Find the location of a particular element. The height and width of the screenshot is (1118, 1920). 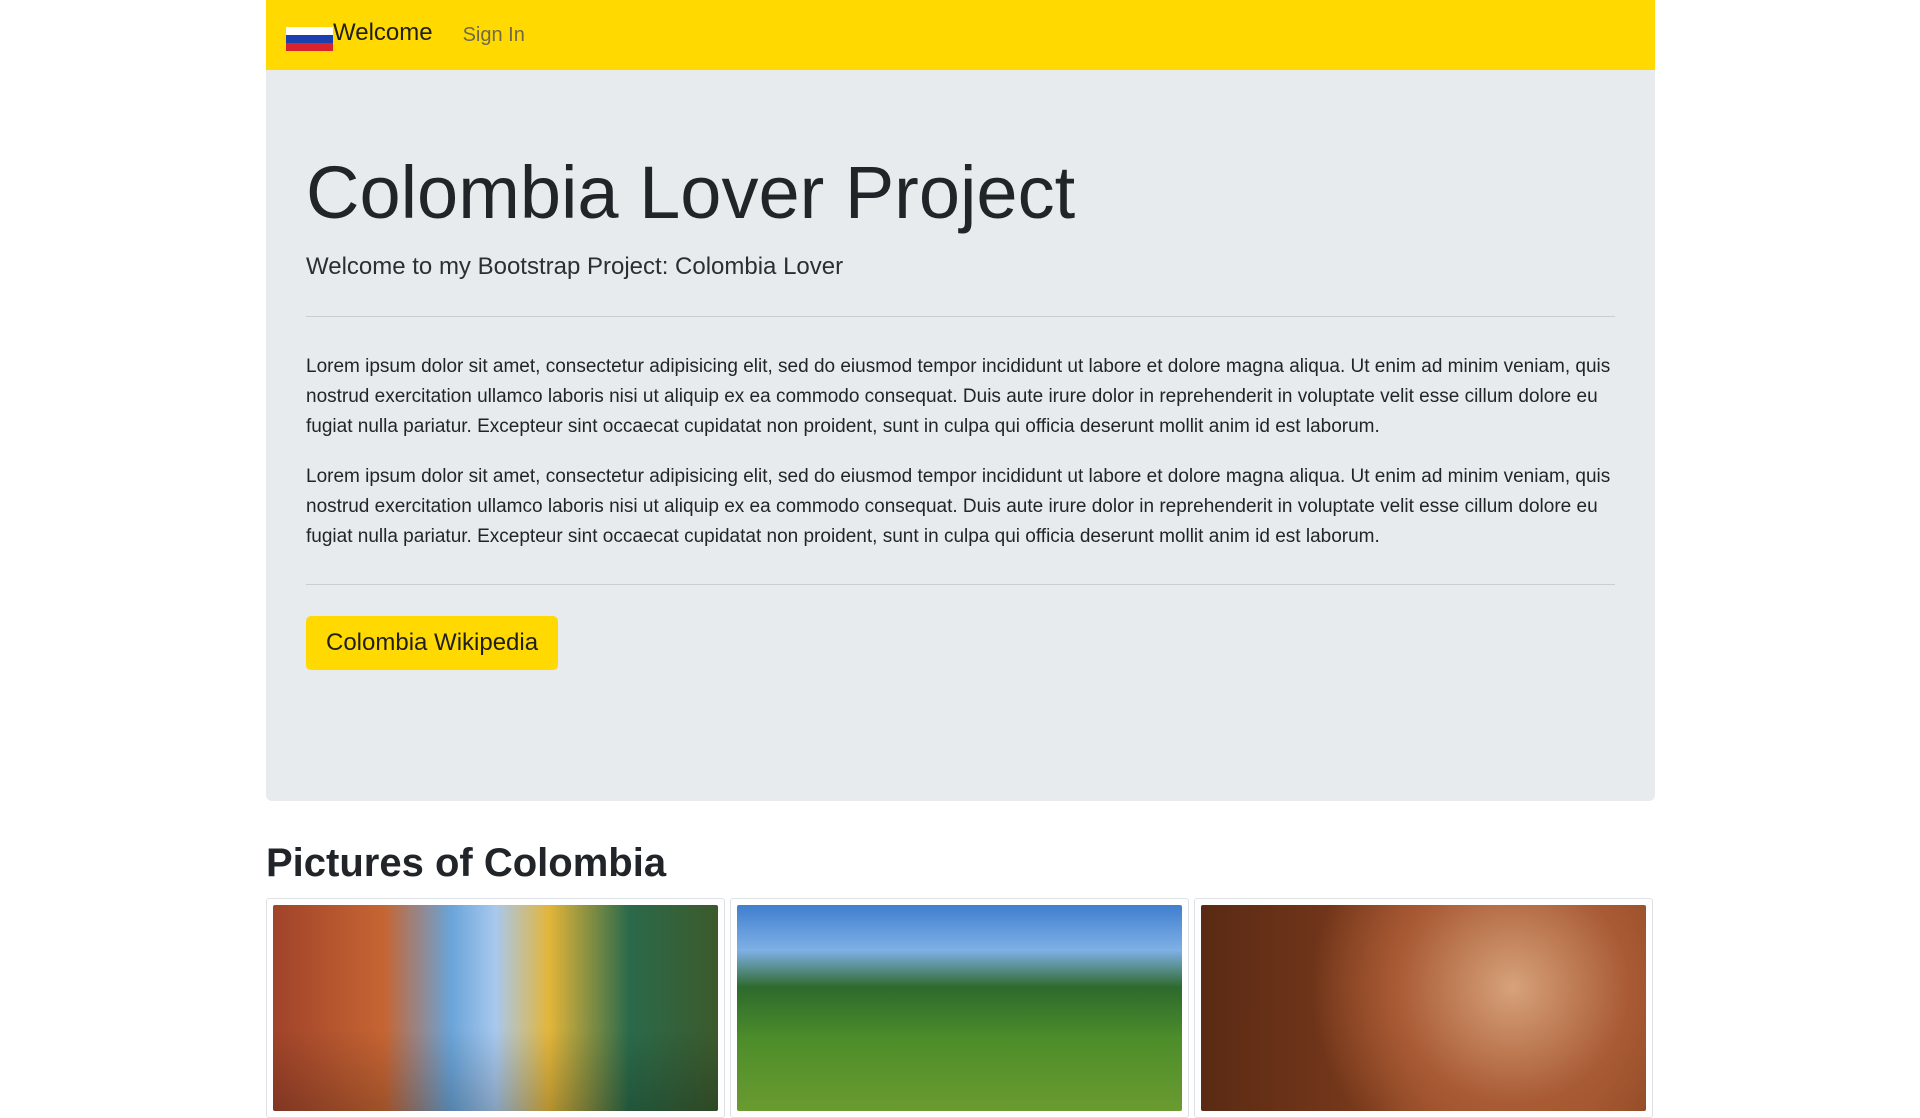

navbar: Welcome Sign In is located at coordinates (960, 35).